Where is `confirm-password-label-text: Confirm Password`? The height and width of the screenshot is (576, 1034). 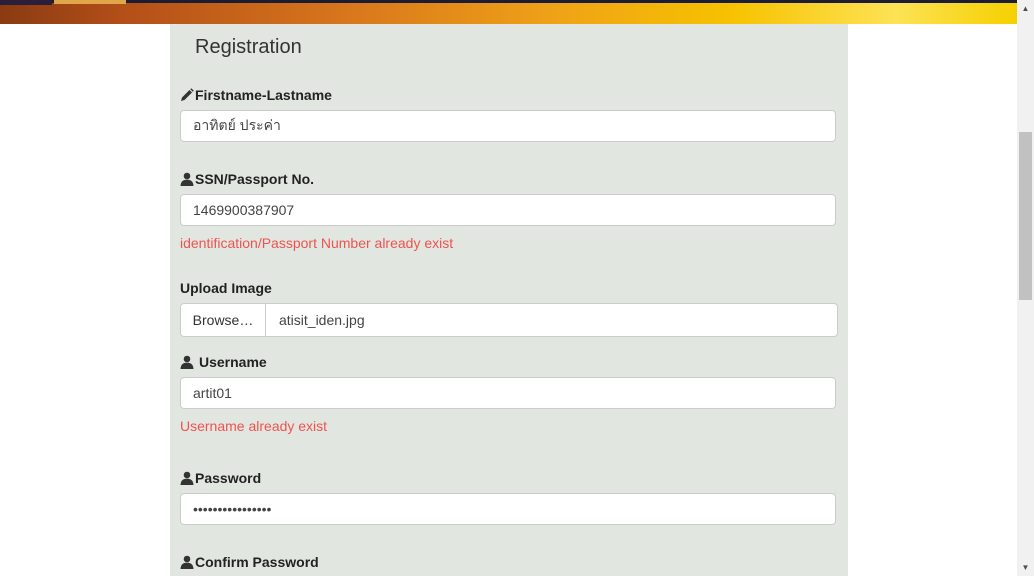 confirm-password-label-text: Confirm Password is located at coordinates (257, 562).